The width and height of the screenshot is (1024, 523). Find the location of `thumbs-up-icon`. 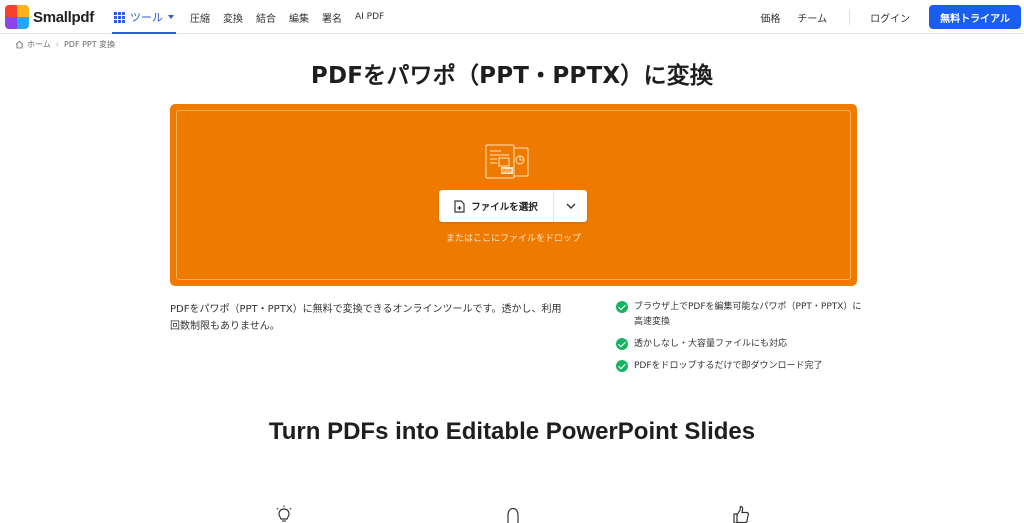

thumbs-up-icon is located at coordinates (741, 514).